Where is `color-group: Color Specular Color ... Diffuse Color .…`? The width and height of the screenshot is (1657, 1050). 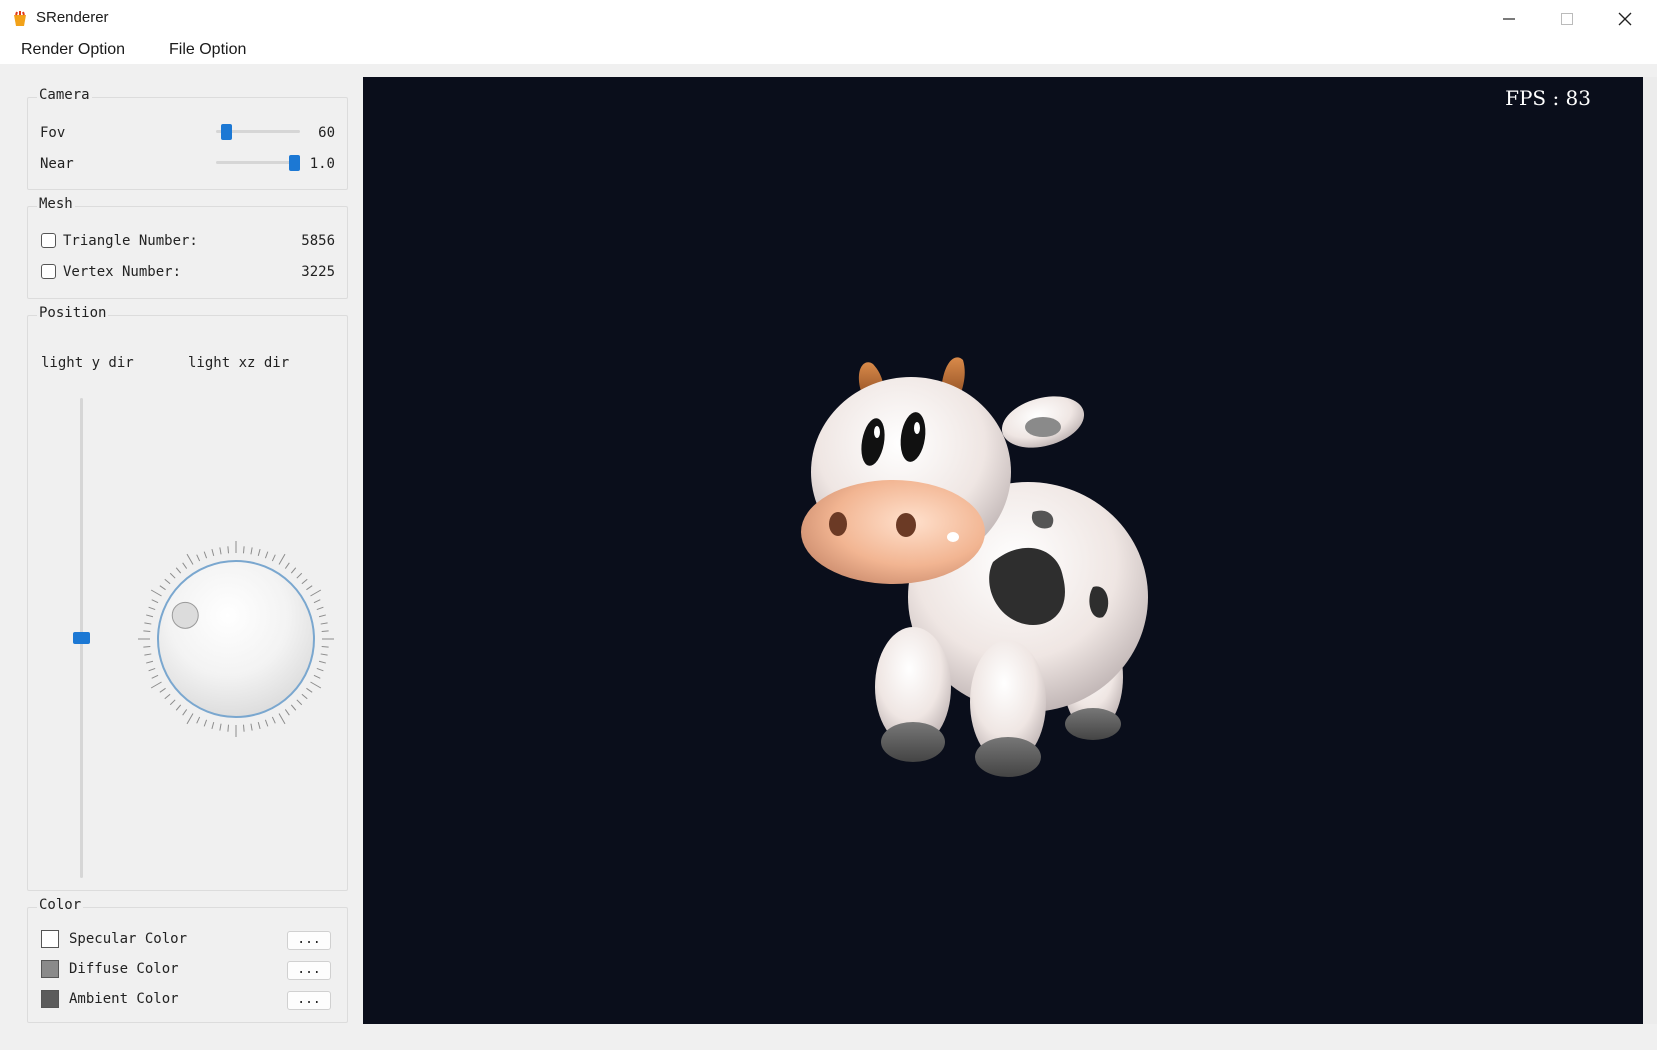
color-group: Color Specular Color ... Diffuse Color .… is located at coordinates (187, 960).